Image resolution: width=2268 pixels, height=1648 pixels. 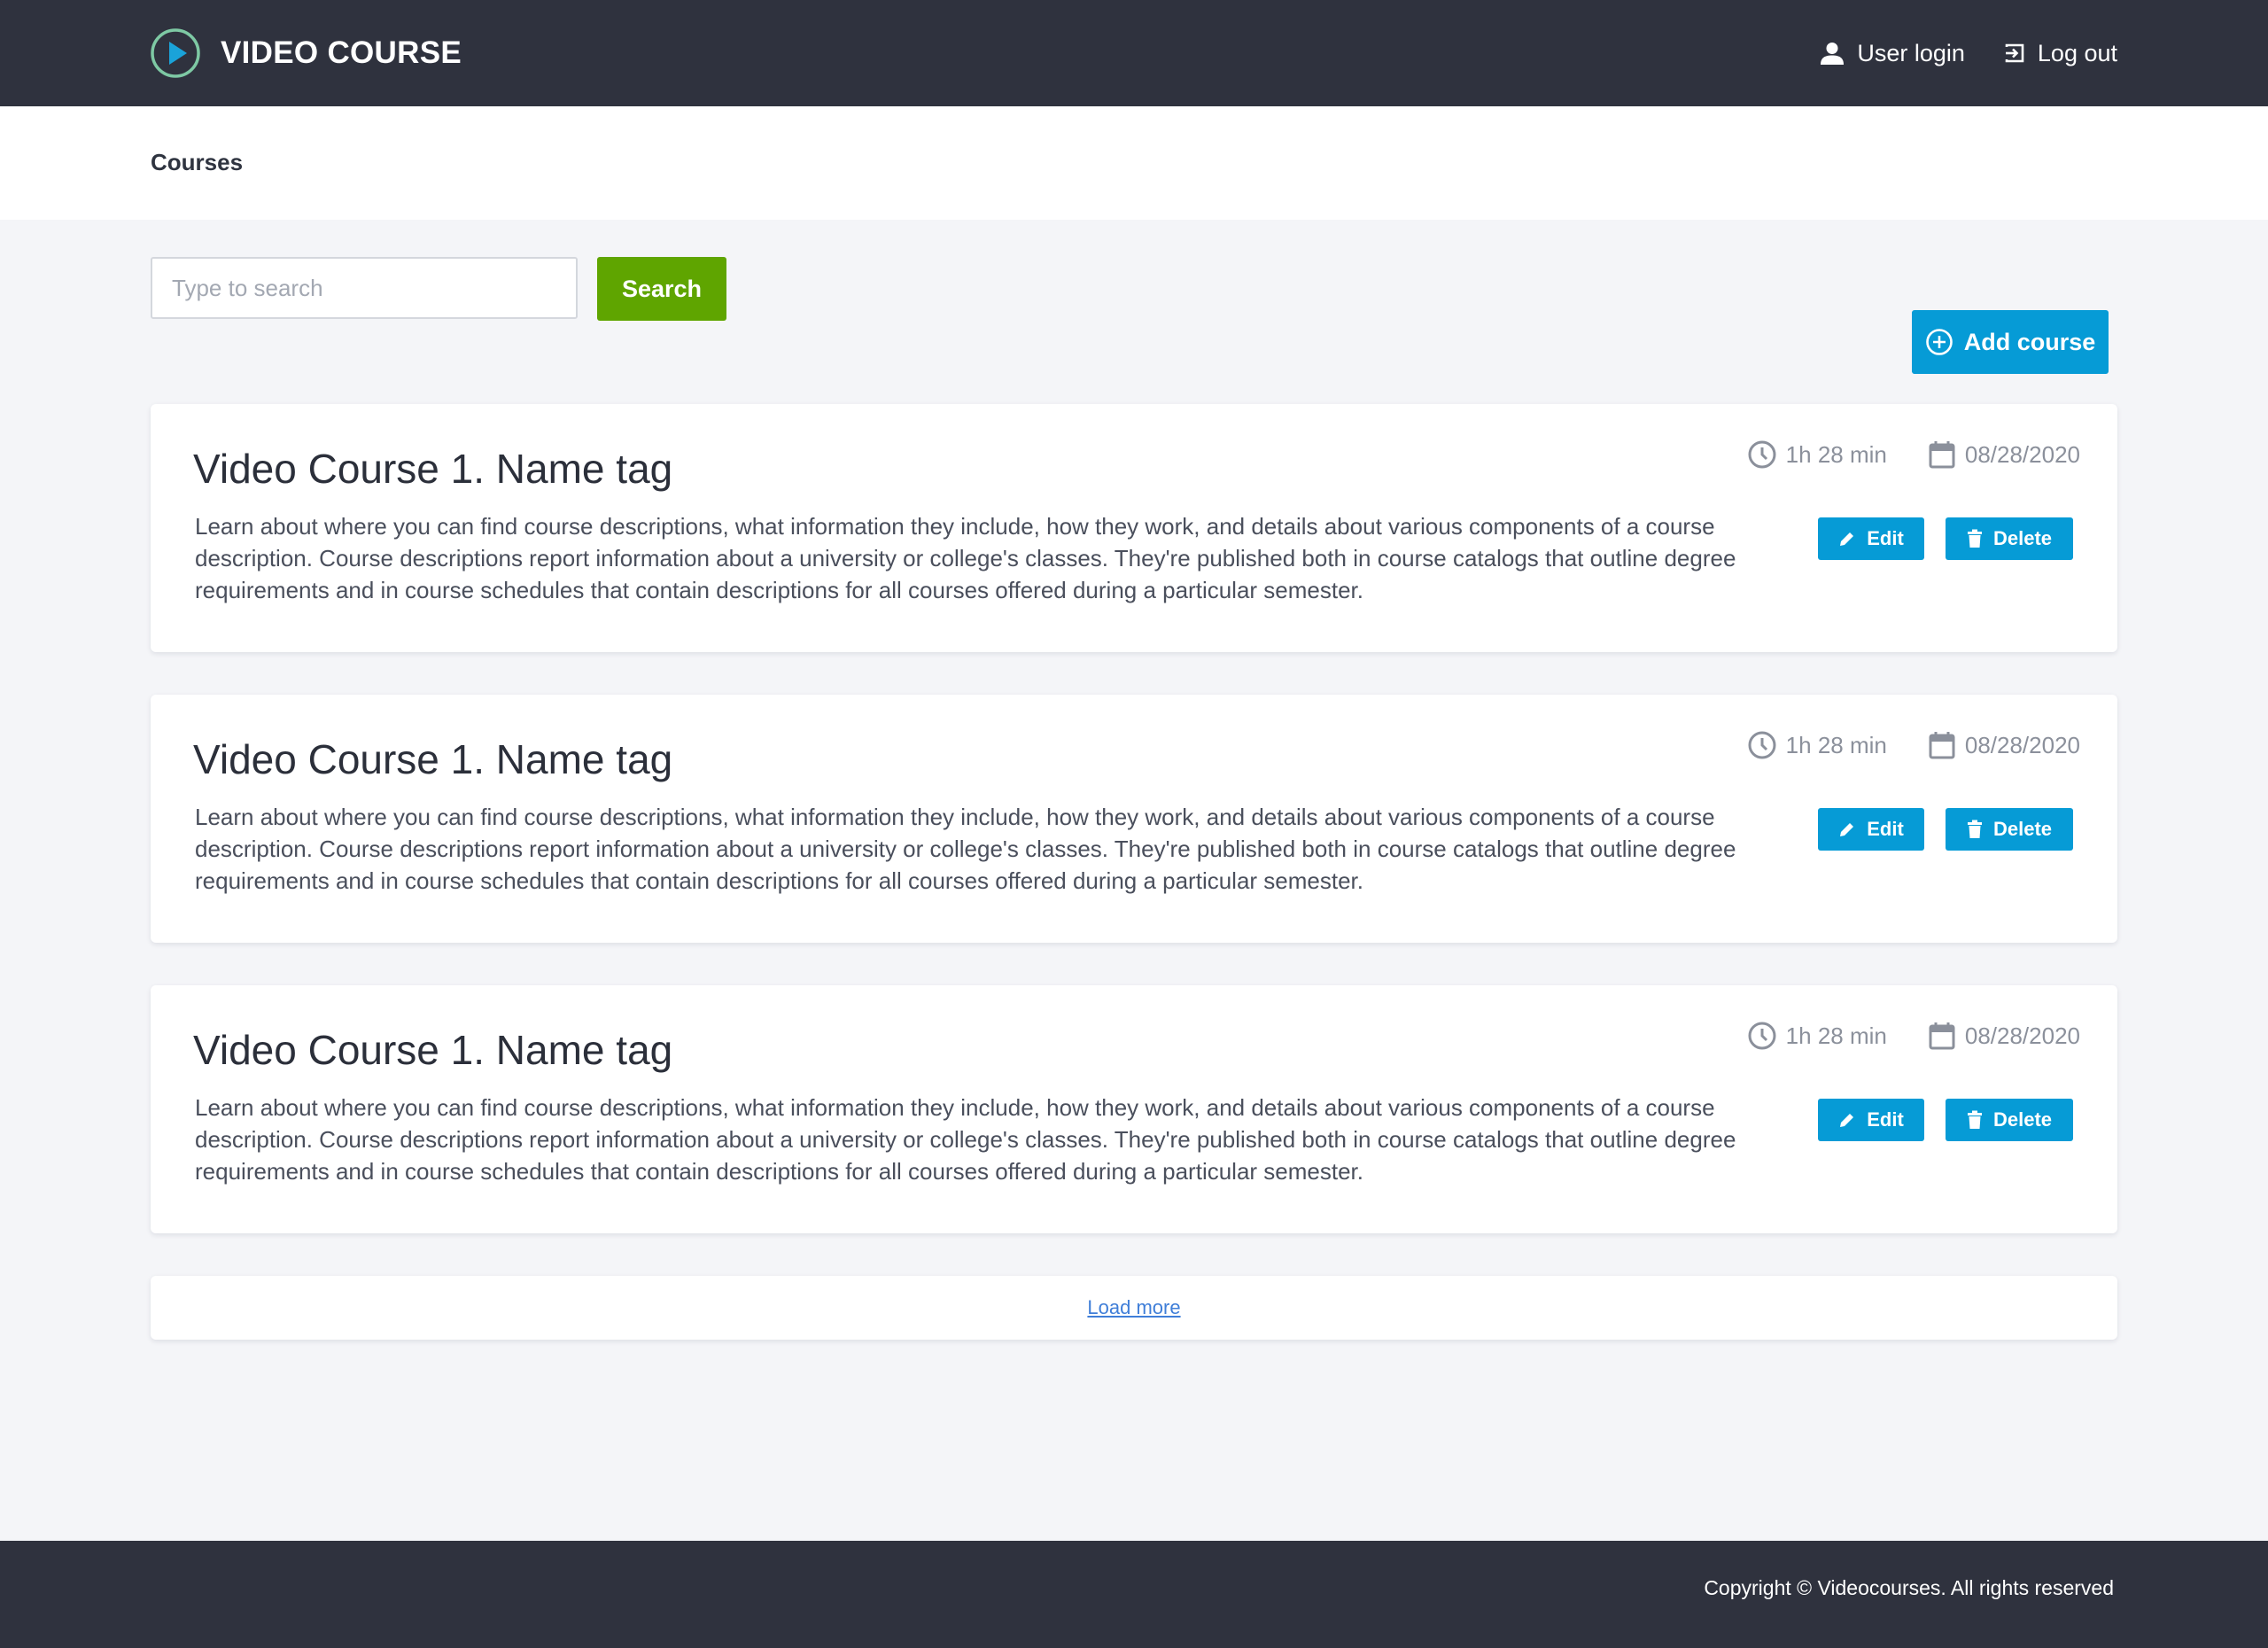 What do you see at coordinates (2029, 341) in the screenshot?
I see `add-course-label: Add course` at bounding box center [2029, 341].